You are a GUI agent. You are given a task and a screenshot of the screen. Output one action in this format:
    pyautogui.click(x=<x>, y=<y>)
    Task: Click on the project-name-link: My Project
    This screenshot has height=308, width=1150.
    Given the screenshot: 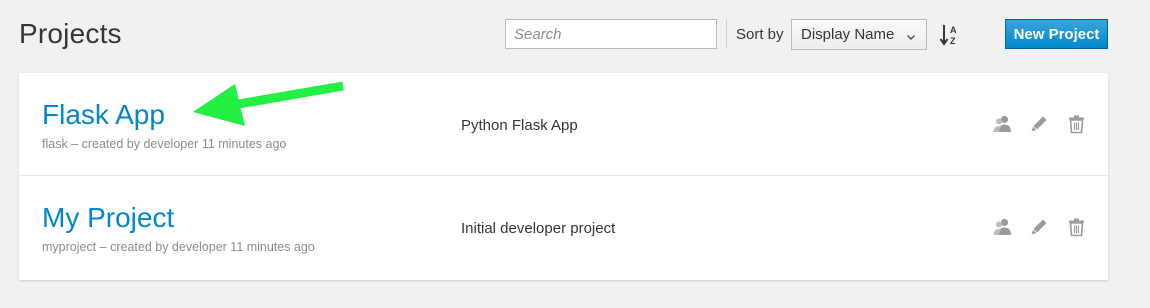 What is the action you would take?
    pyautogui.click(x=108, y=218)
    